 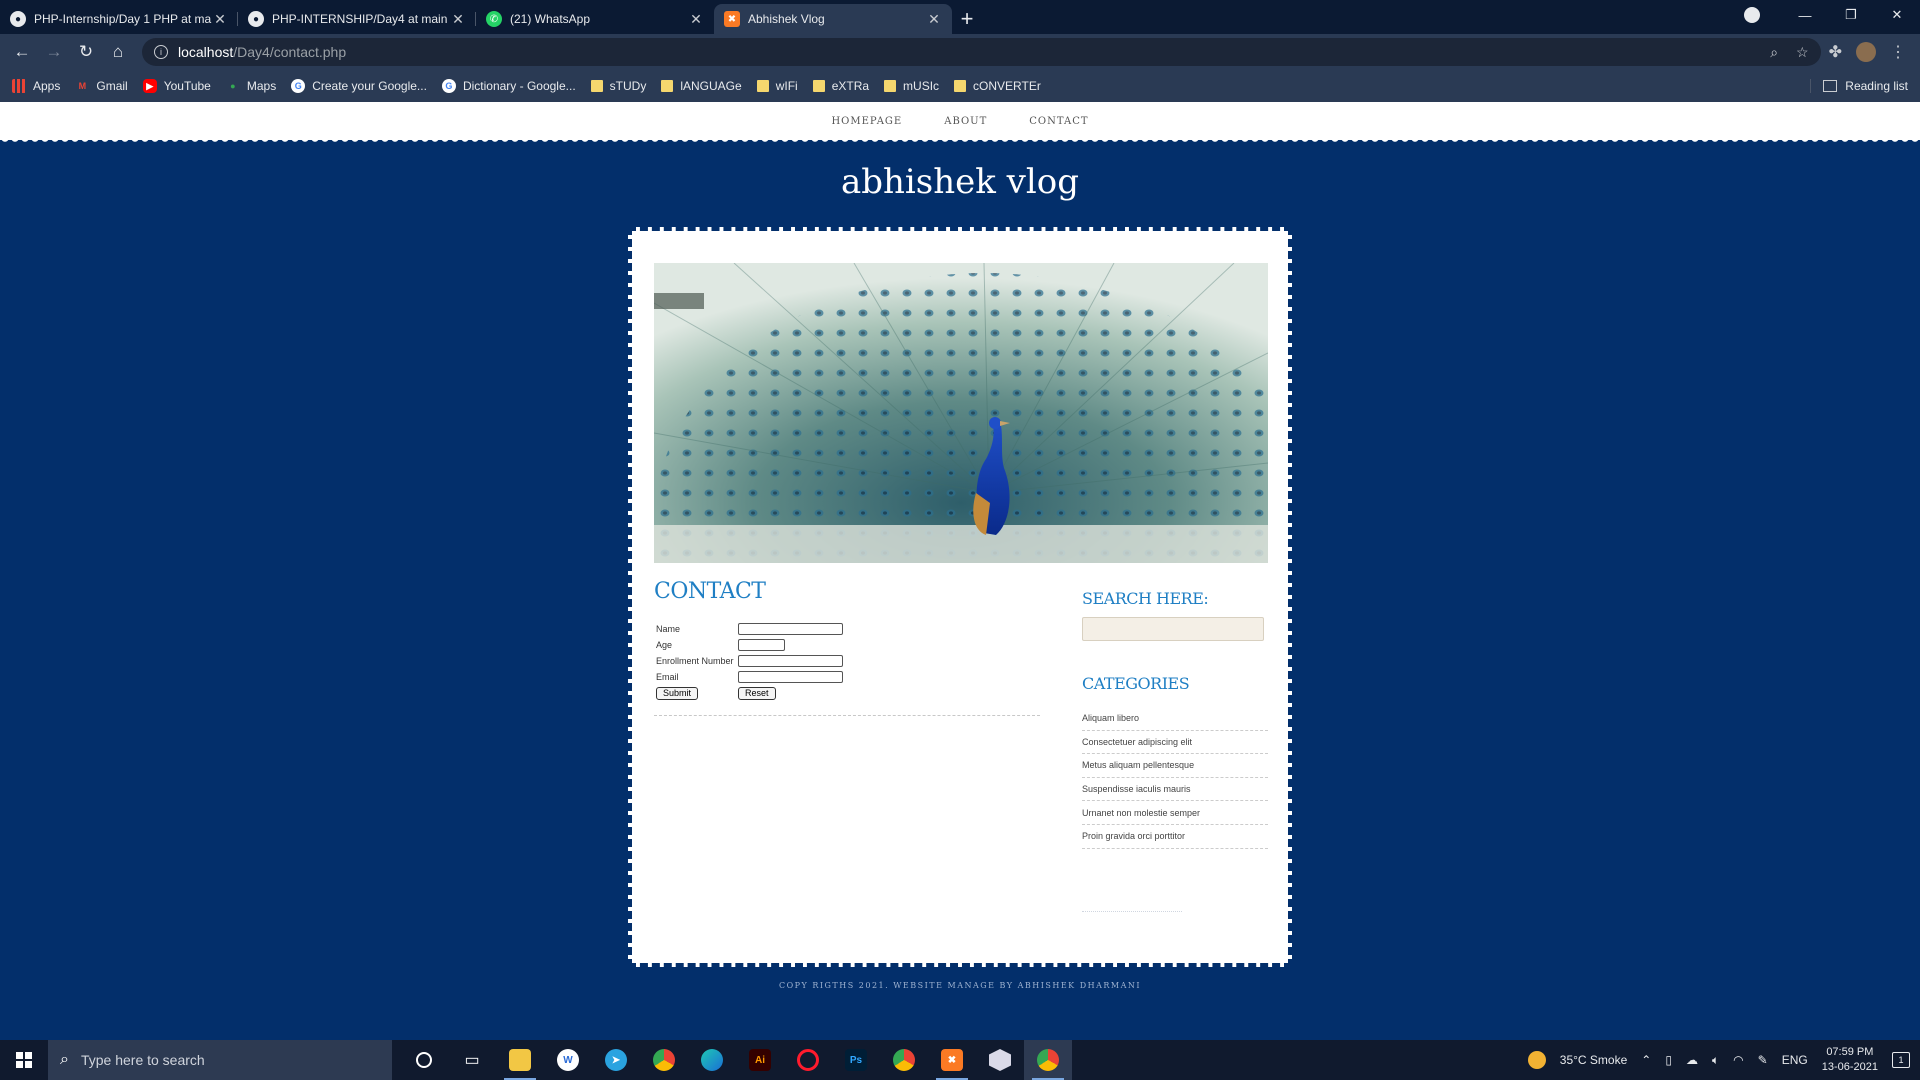 What do you see at coordinates (667, 86) in the screenshot?
I see `folder-icon` at bounding box center [667, 86].